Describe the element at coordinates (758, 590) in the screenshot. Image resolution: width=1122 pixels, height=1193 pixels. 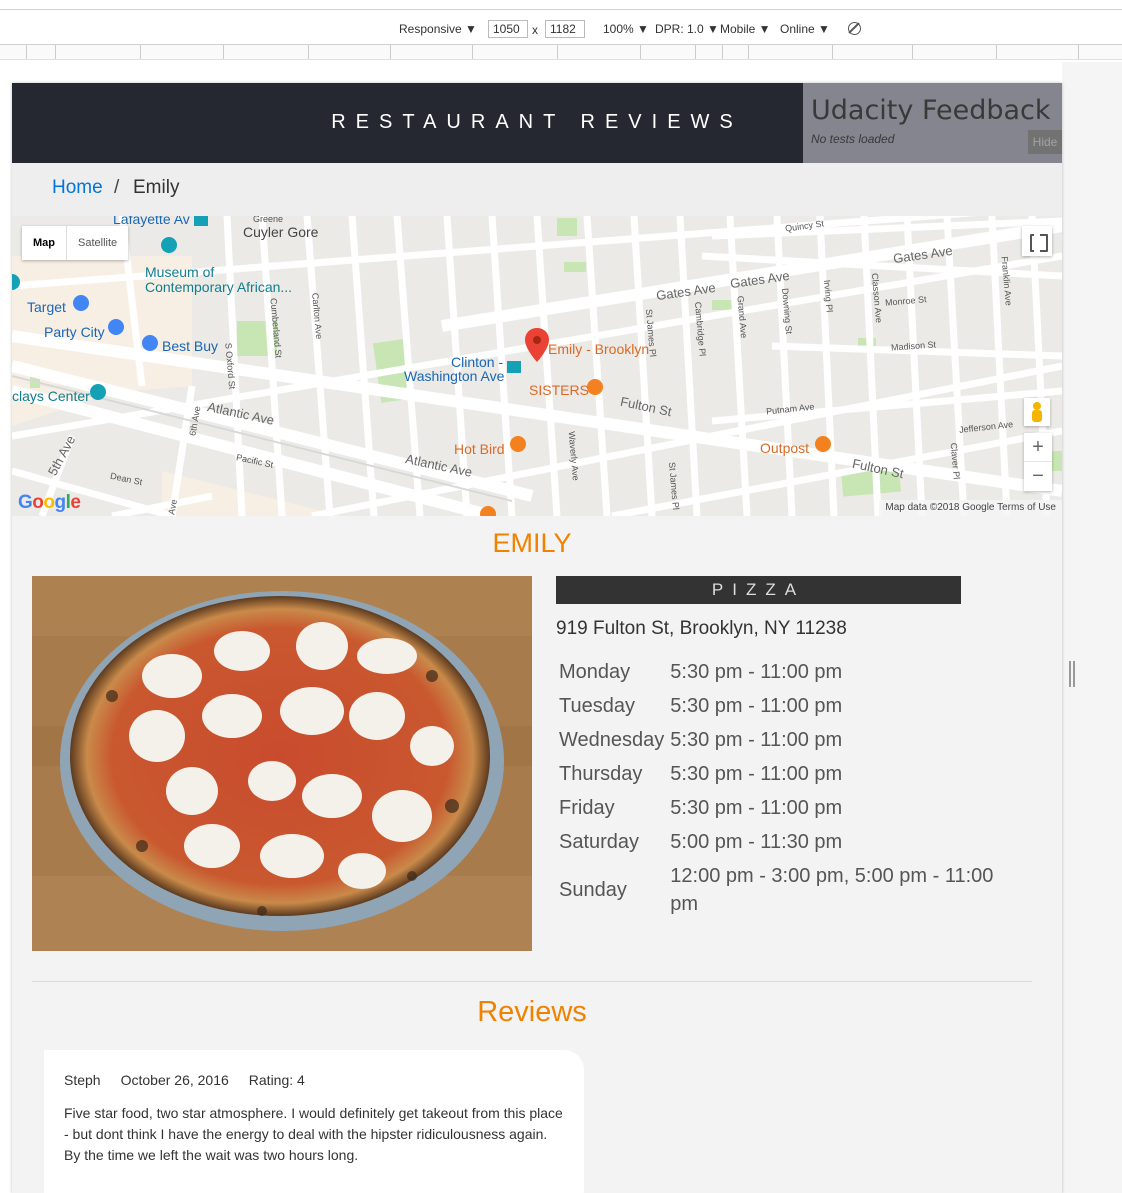
I see `restaurant-cuisine: Pizza` at that location.